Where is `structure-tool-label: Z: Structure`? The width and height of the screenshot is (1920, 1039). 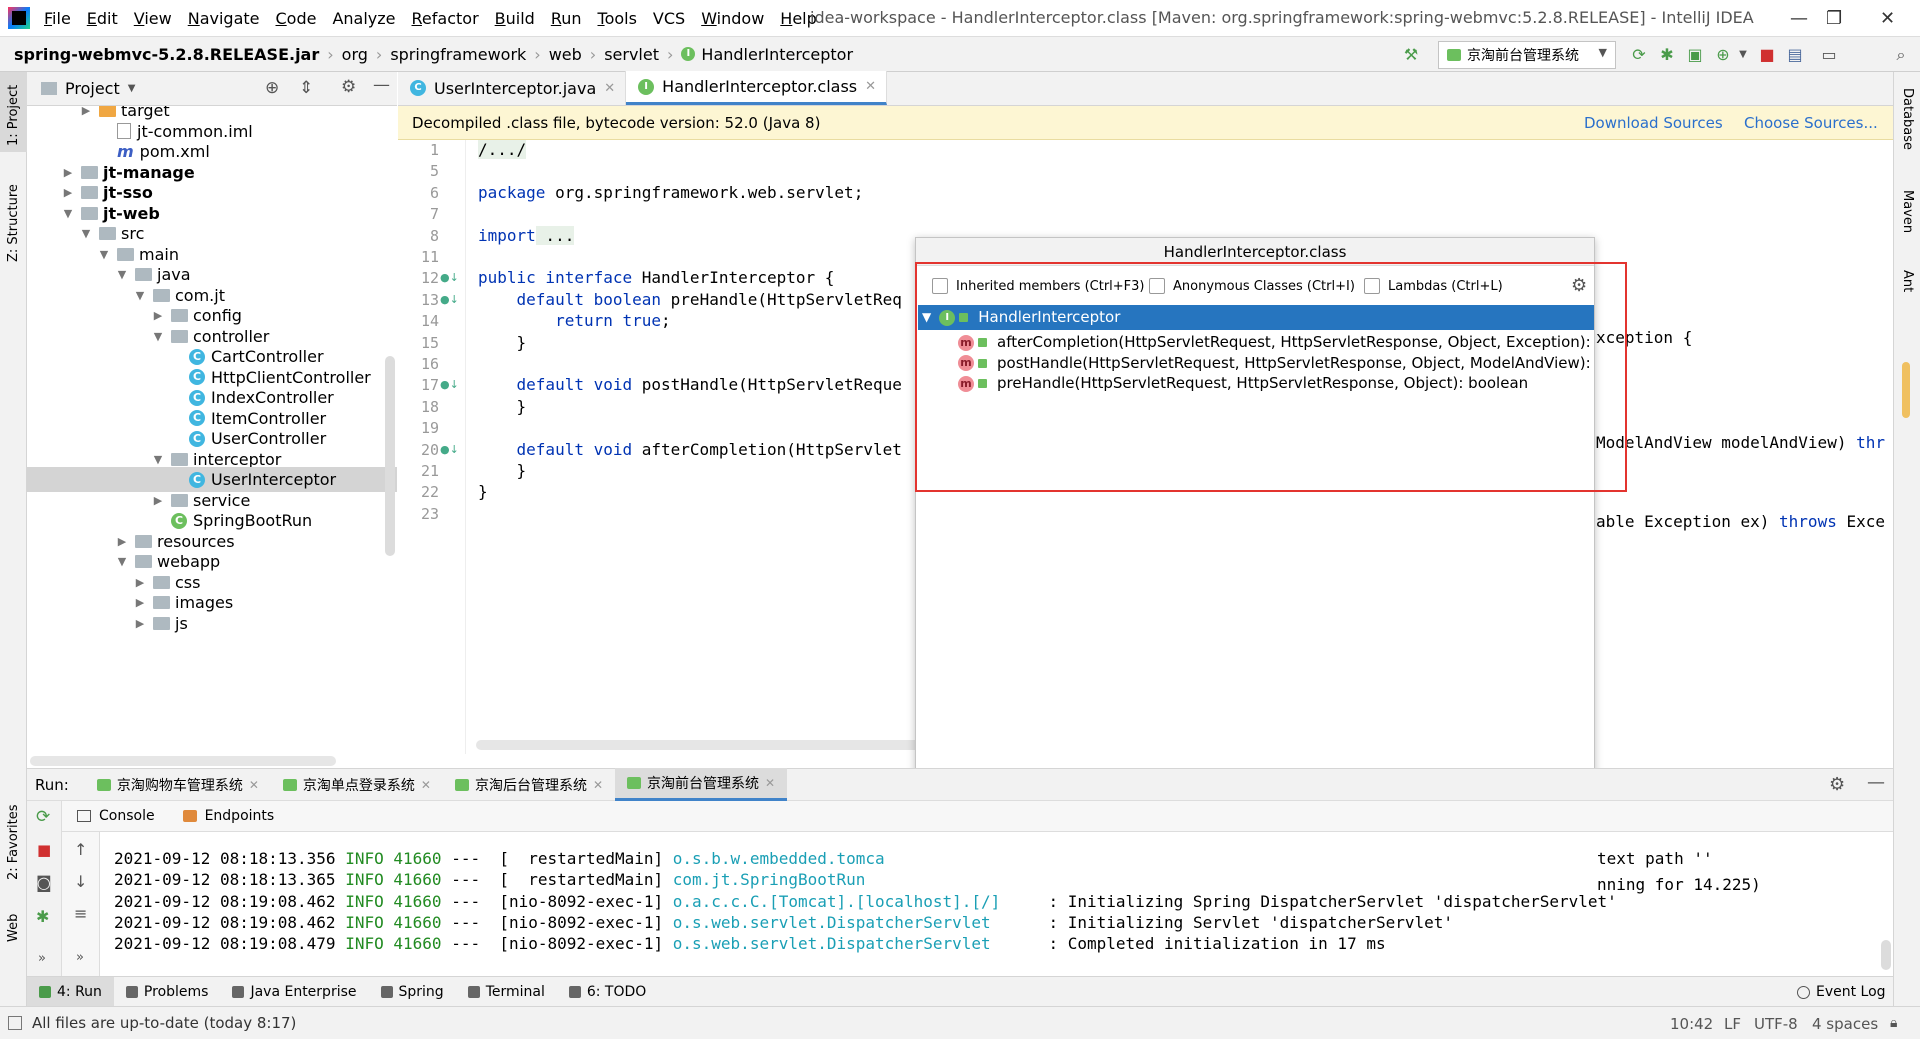
structure-tool-label: Z: Structure is located at coordinates (13, 223).